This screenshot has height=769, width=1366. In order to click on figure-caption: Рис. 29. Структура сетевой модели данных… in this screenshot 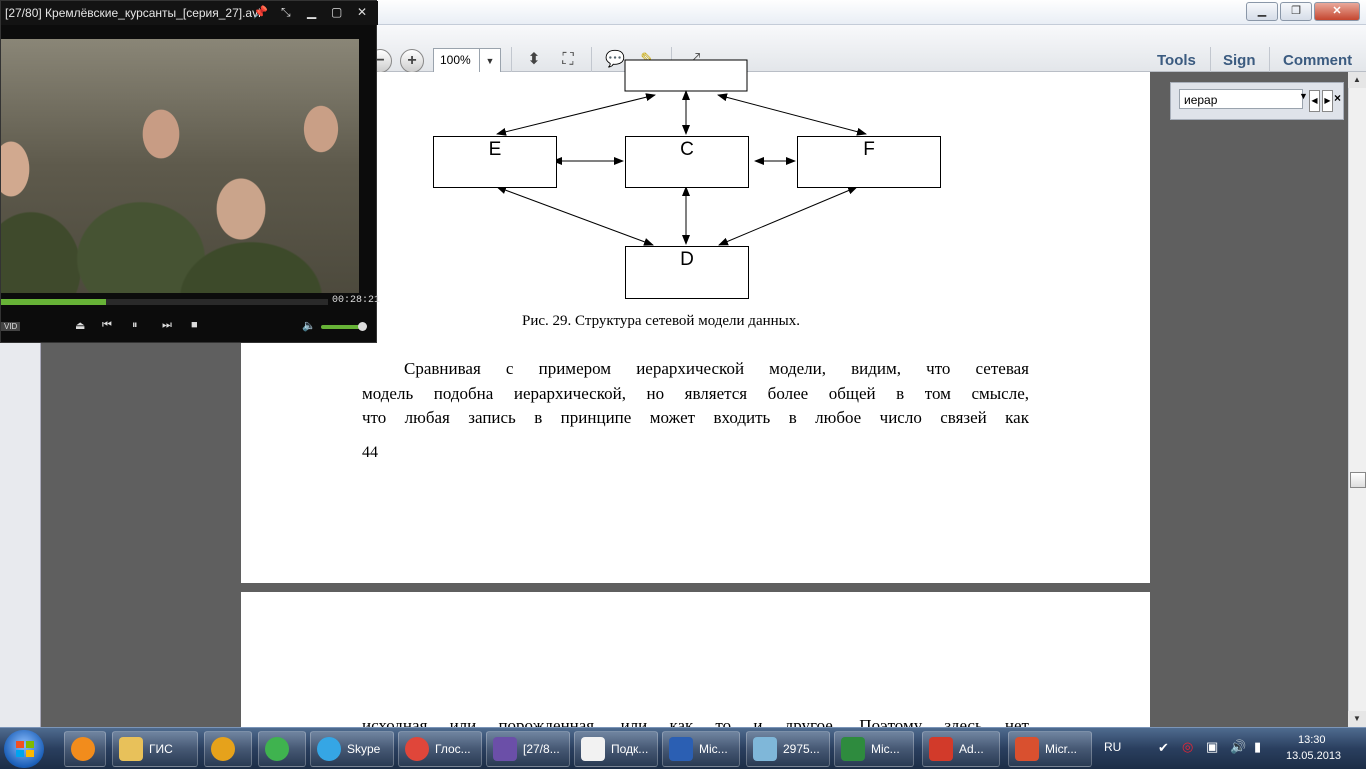, I will do `click(661, 321)`.